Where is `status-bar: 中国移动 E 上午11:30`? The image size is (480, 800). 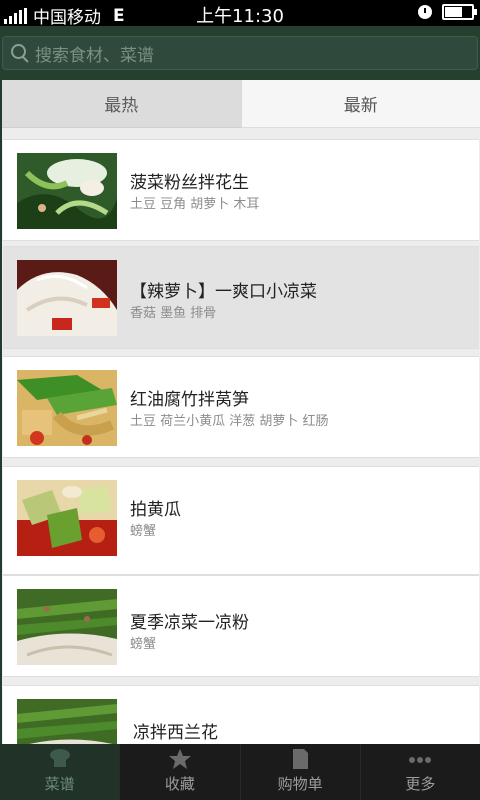 status-bar: 中国移动 E 上午11:30 is located at coordinates (240, 14).